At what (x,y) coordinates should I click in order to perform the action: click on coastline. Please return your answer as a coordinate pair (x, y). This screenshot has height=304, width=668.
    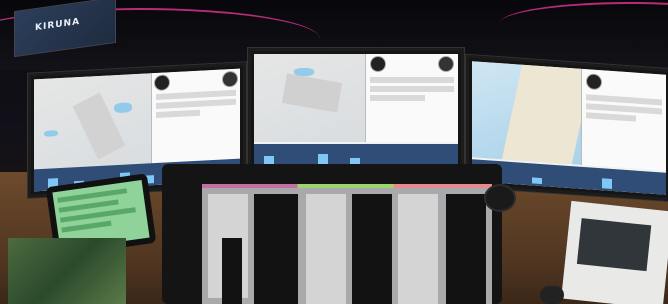
    Looking at the image, I should click on (547, 114).